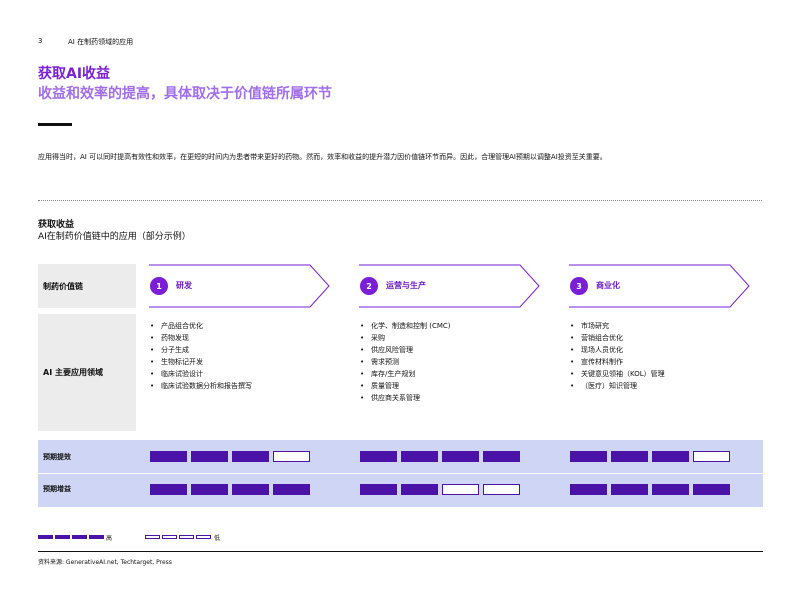 The width and height of the screenshot is (800, 600). What do you see at coordinates (665, 362) in the screenshot?
I see `list-item: 宣传材料制作` at bounding box center [665, 362].